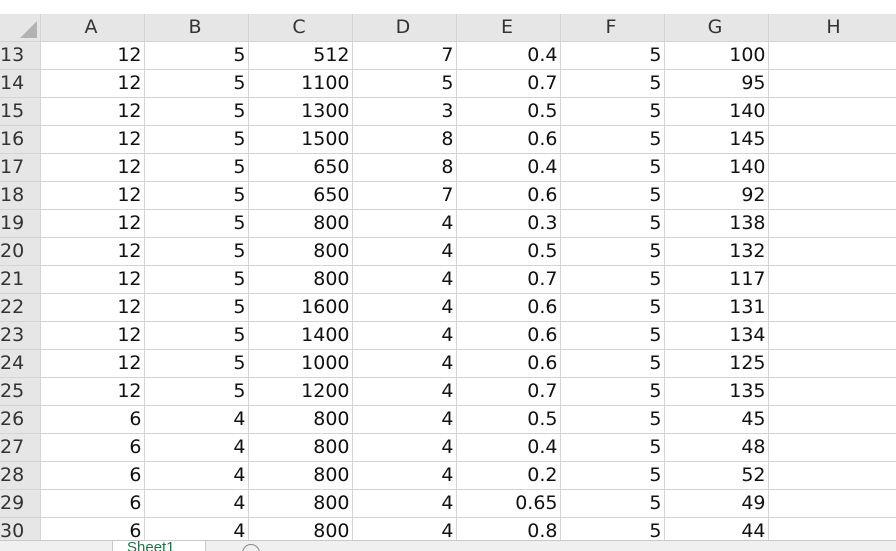  I want to click on cell-g14: 95, so click(716, 83).